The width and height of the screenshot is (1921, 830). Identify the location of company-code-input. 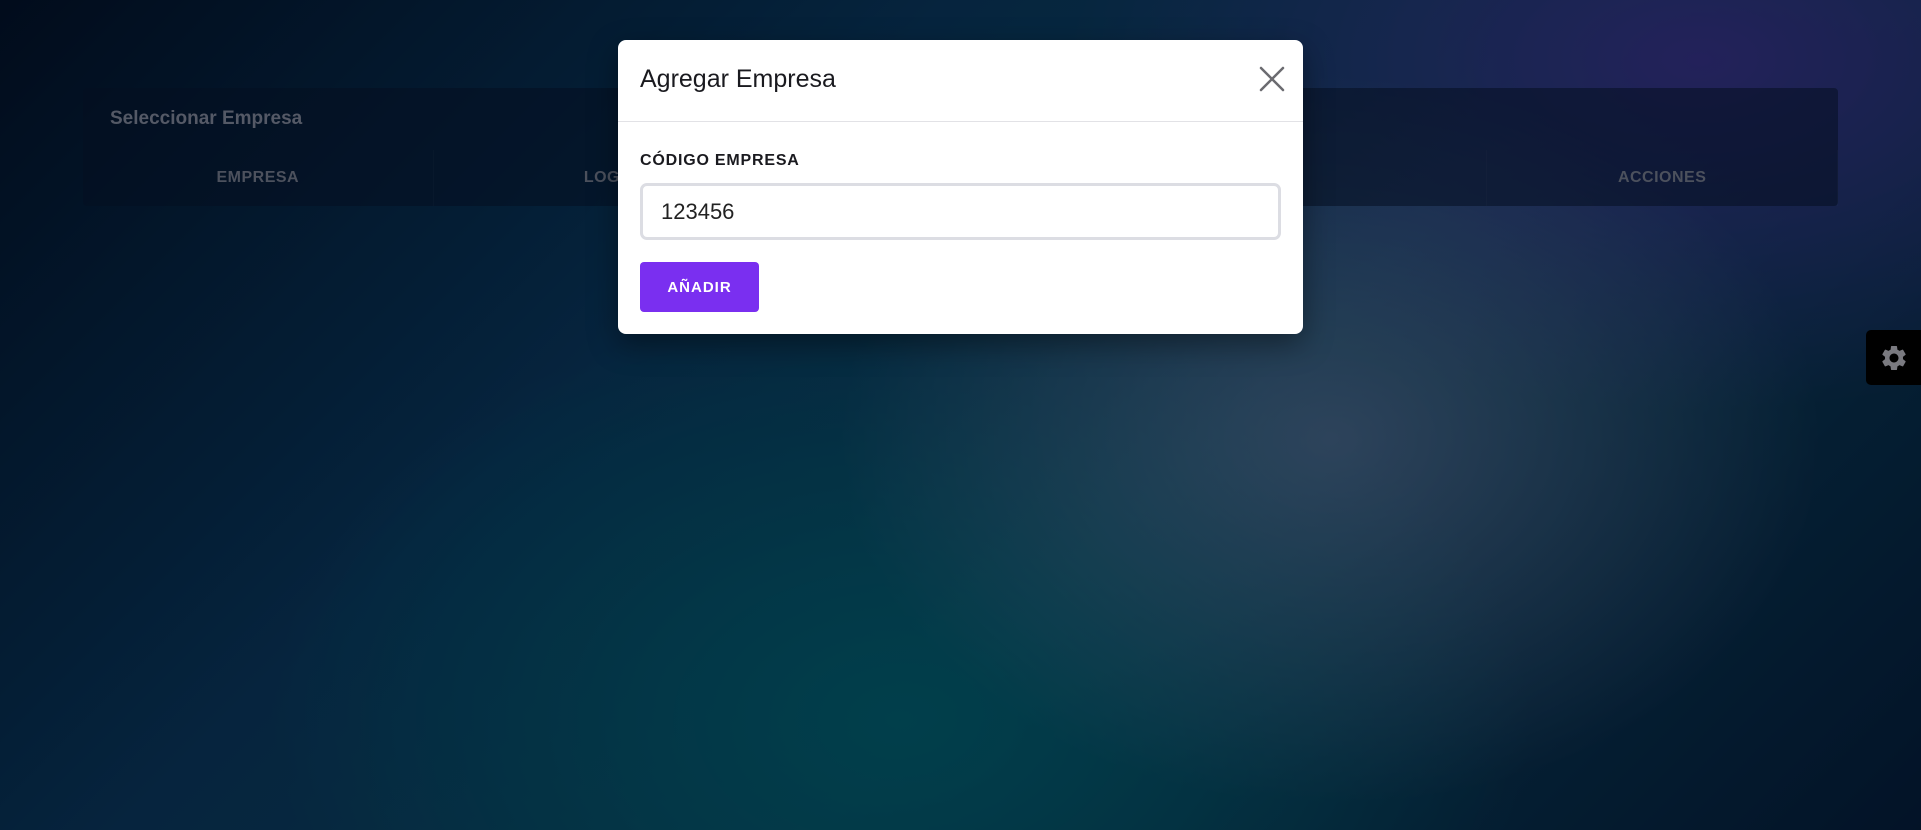
(960, 211).